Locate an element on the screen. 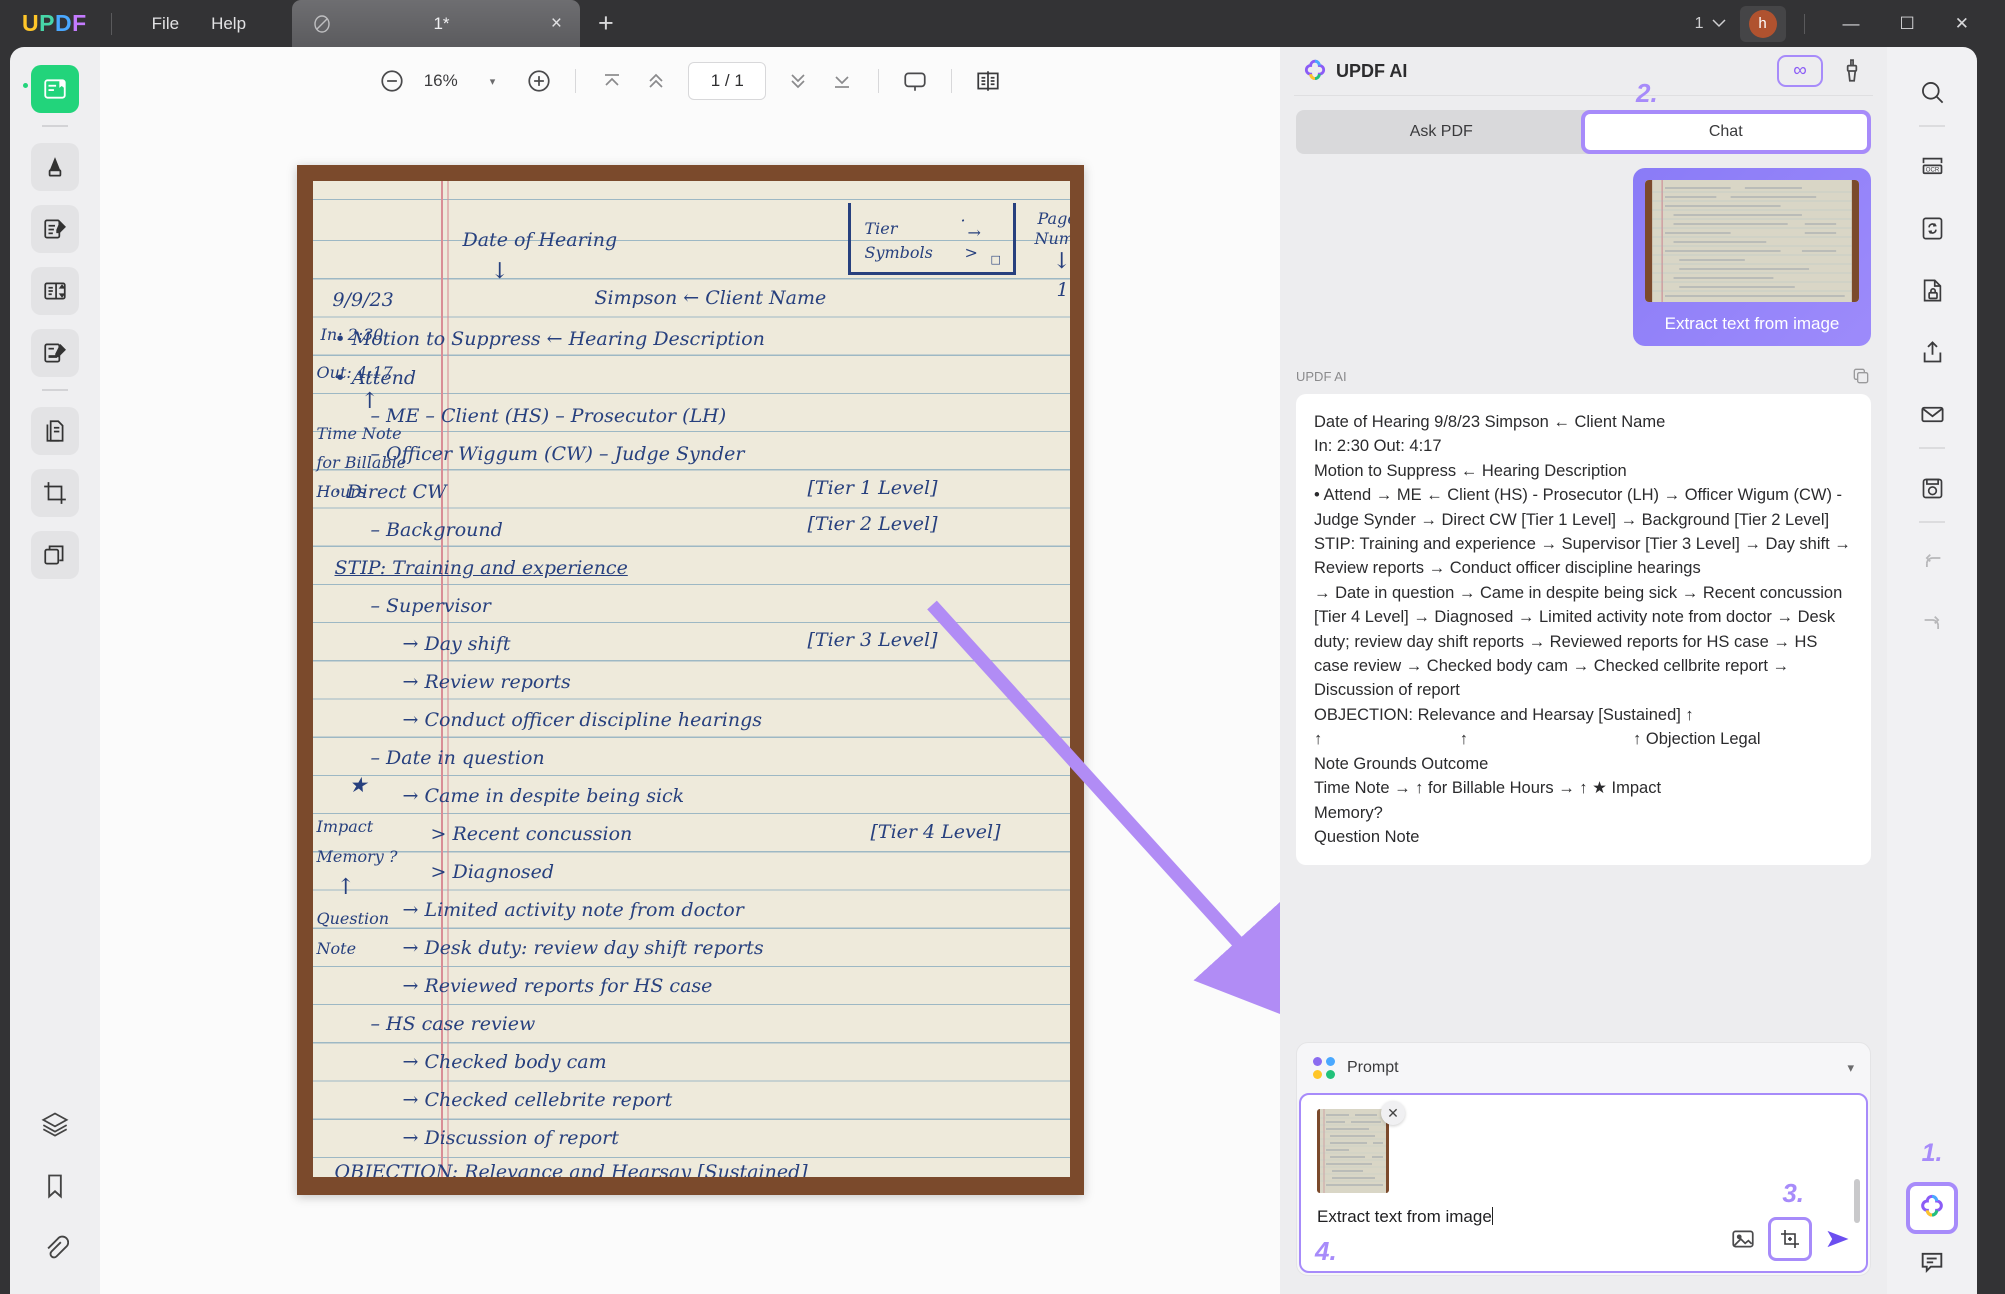 This screenshot has width=2005, height=1294. sidebar-item-organize-pages is located at coordinates (55, 431).